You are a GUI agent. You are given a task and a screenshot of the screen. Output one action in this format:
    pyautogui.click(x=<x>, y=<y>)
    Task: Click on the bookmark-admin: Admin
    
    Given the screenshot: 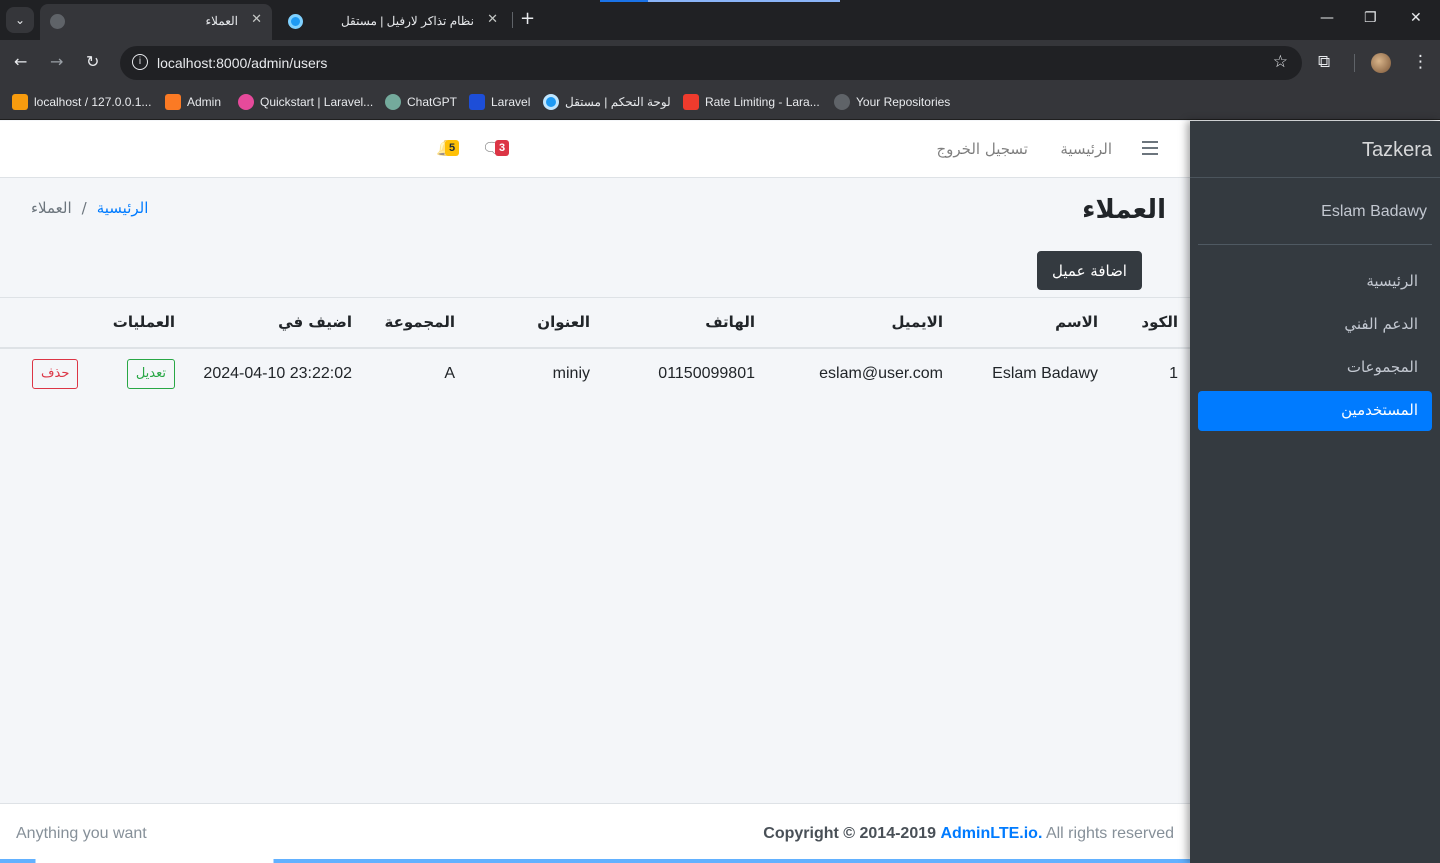 What is the action you would take?
    pyautogui.click(x=193, y=102)
    